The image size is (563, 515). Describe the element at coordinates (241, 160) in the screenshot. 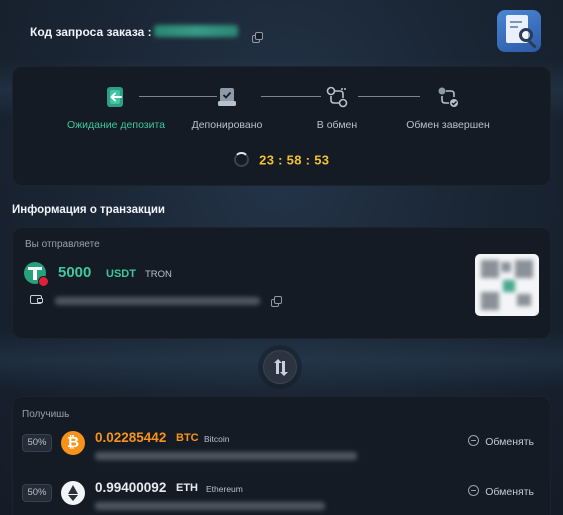

I see `loading-spinner-icon` at that location.